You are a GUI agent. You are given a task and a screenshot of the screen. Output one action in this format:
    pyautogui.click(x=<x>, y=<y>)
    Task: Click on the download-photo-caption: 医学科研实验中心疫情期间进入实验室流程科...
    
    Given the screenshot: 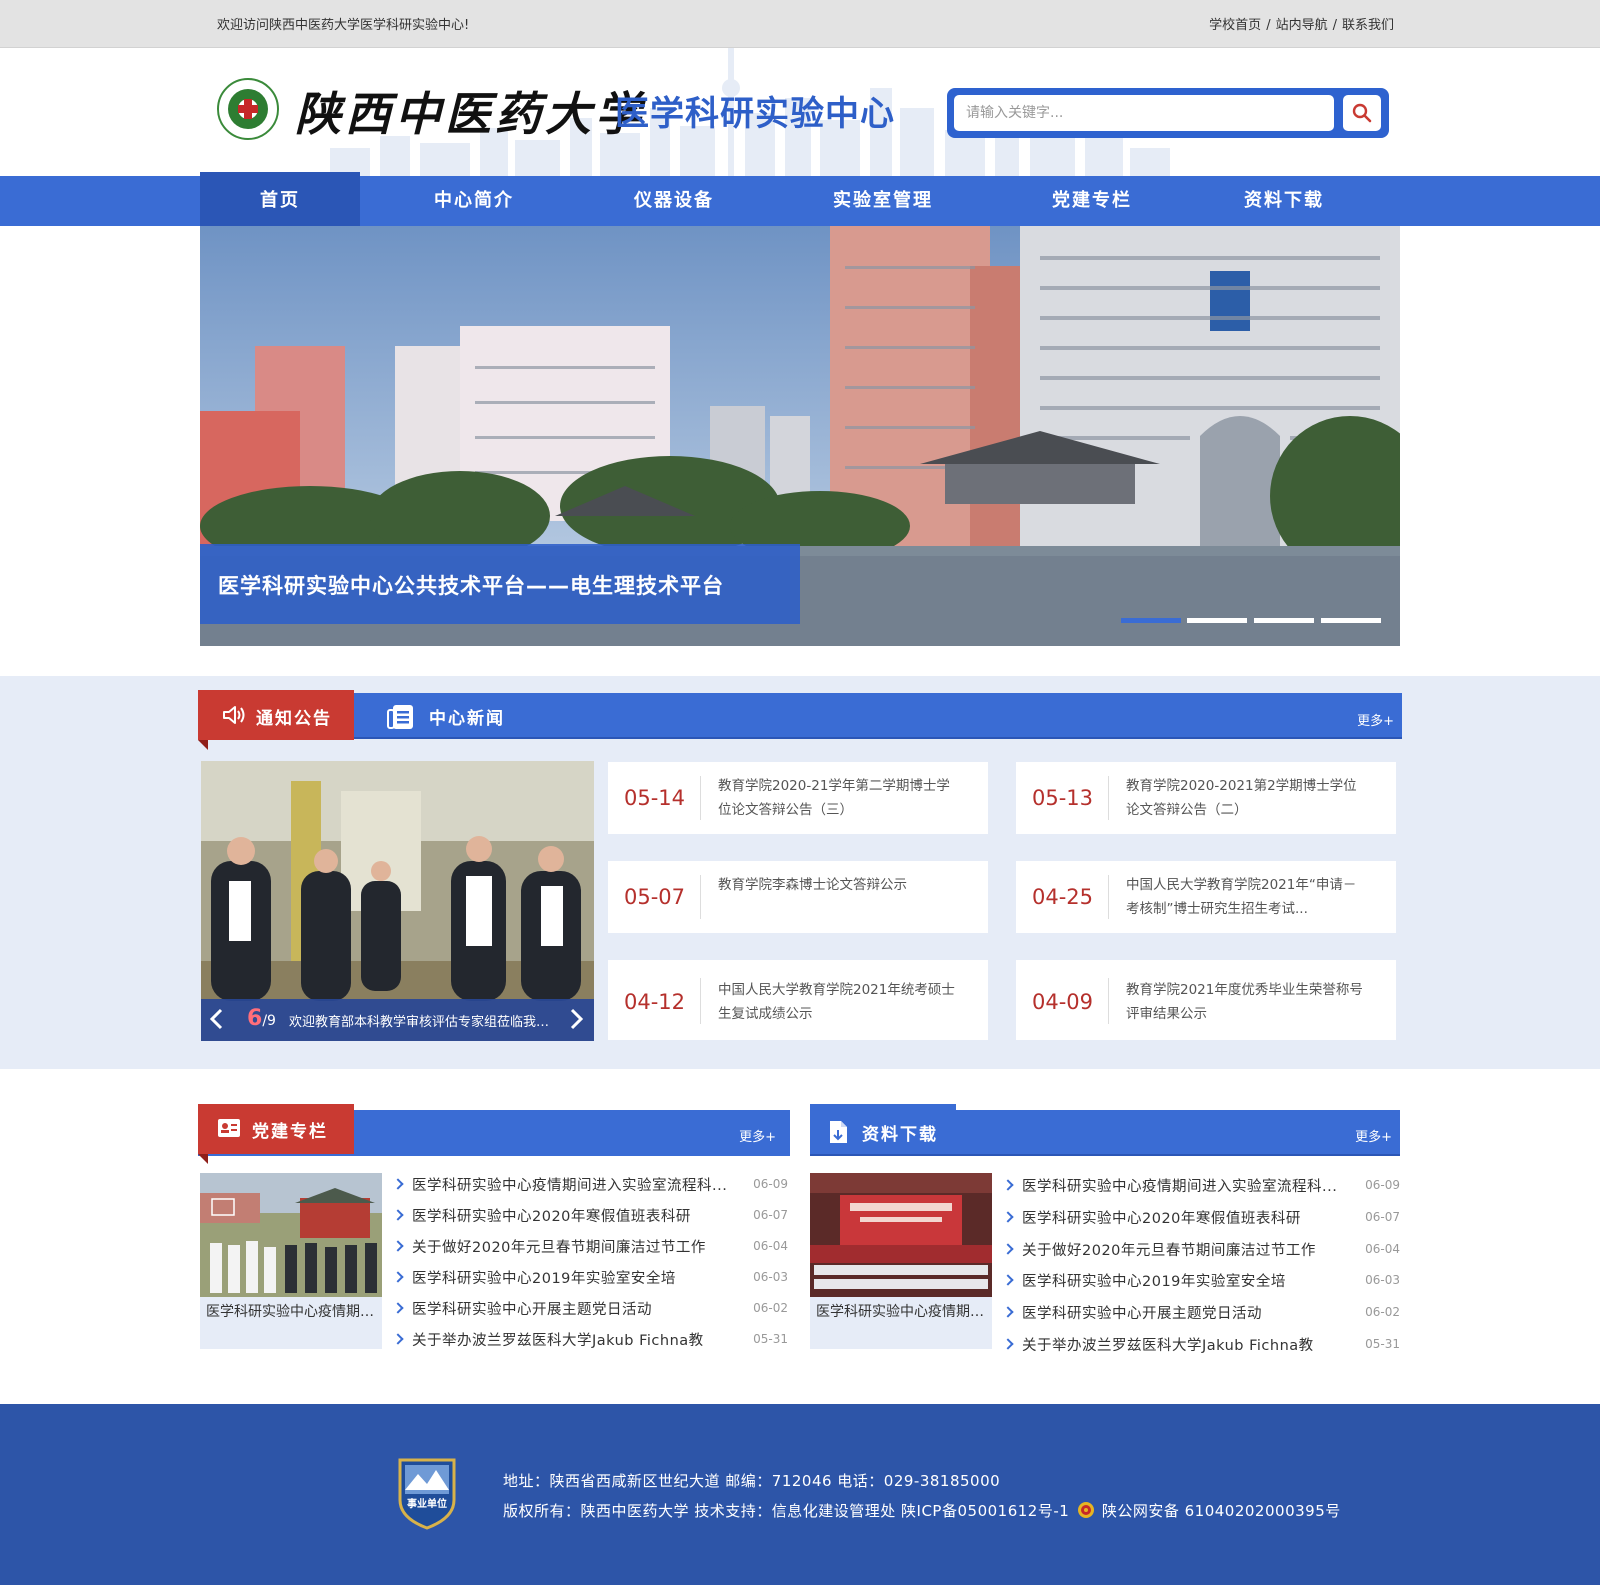 What is the action you would take?
    pyautogui.click(x=901, y=1323)
    